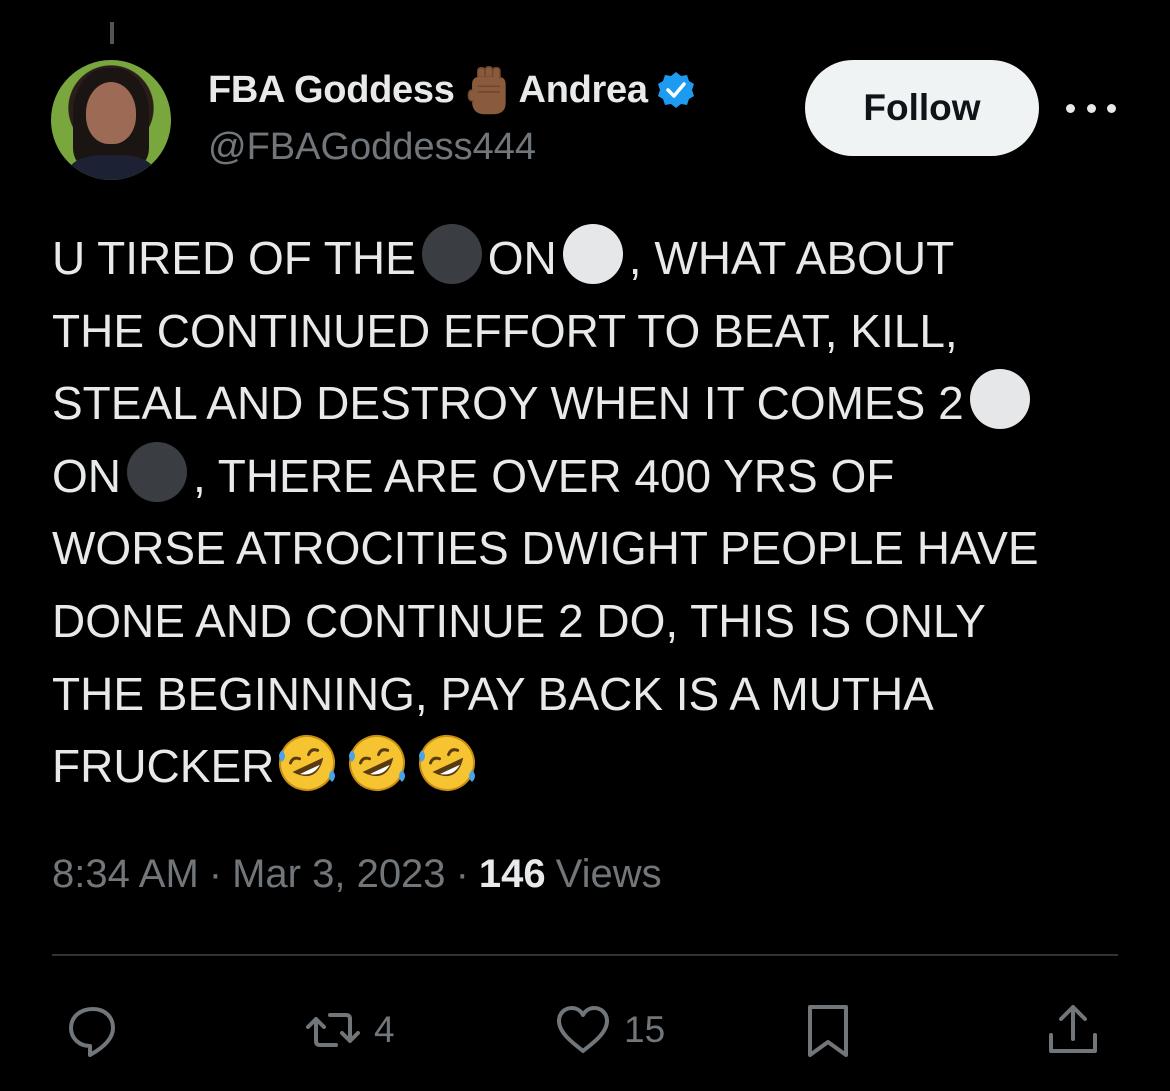 The image size is (1170, 1091). What do you see at coordinates (609, 874) in the screenshot?
I see `views-label: Views` at bounding box center [609, 874].